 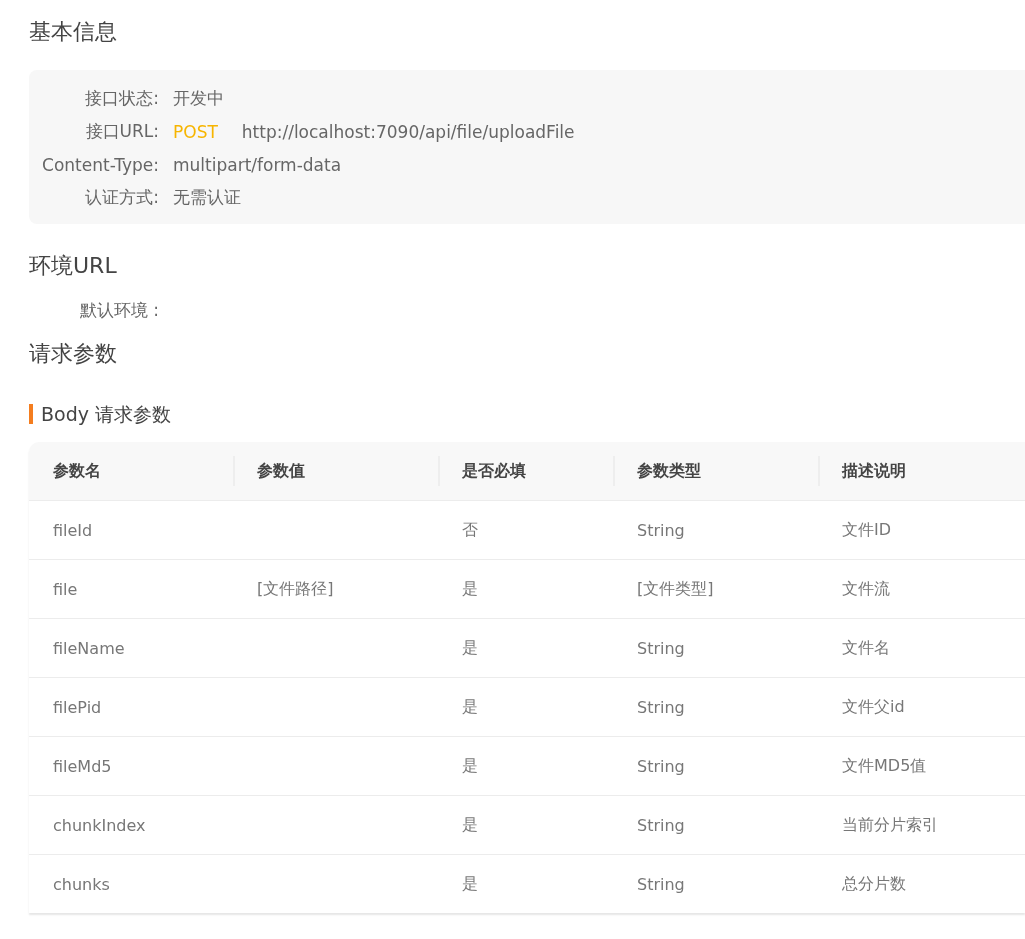 I want to click on table-cell-text: 当前分片索引, so click(x=890, y=825).